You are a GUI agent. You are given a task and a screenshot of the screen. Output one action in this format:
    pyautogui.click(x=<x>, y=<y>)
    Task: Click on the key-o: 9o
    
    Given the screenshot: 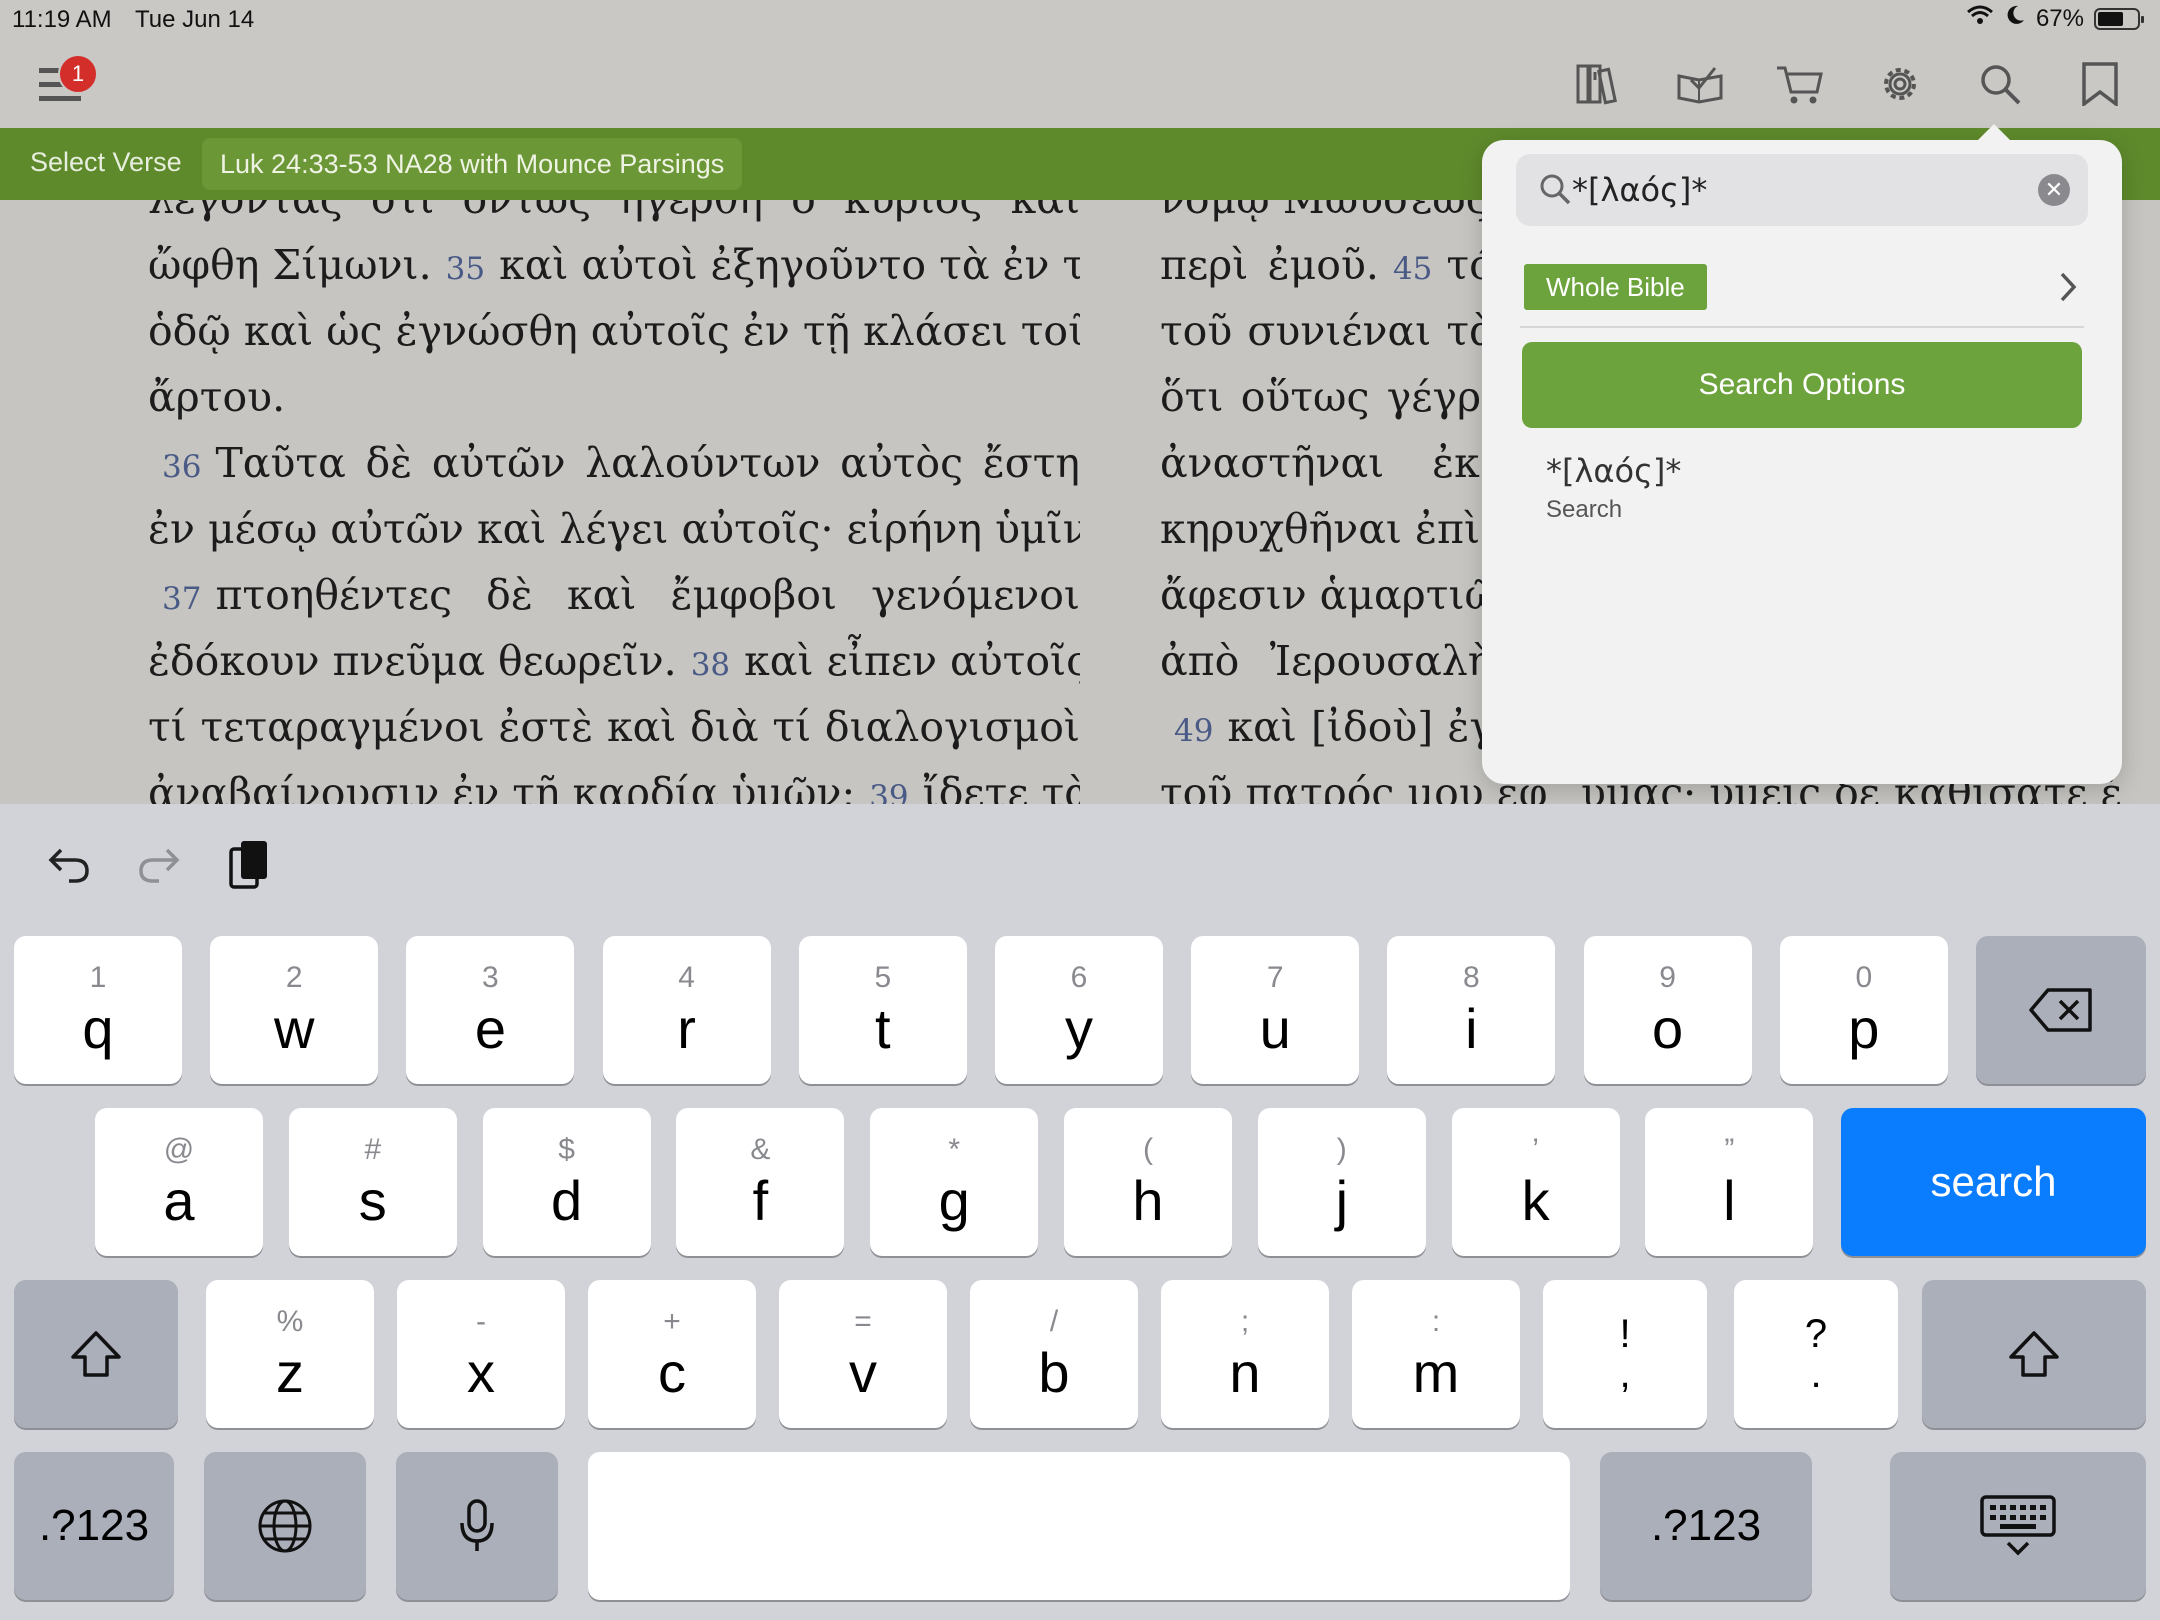 What is the action you would take?
    pyautogui.click(x=1667, y=1010)
    